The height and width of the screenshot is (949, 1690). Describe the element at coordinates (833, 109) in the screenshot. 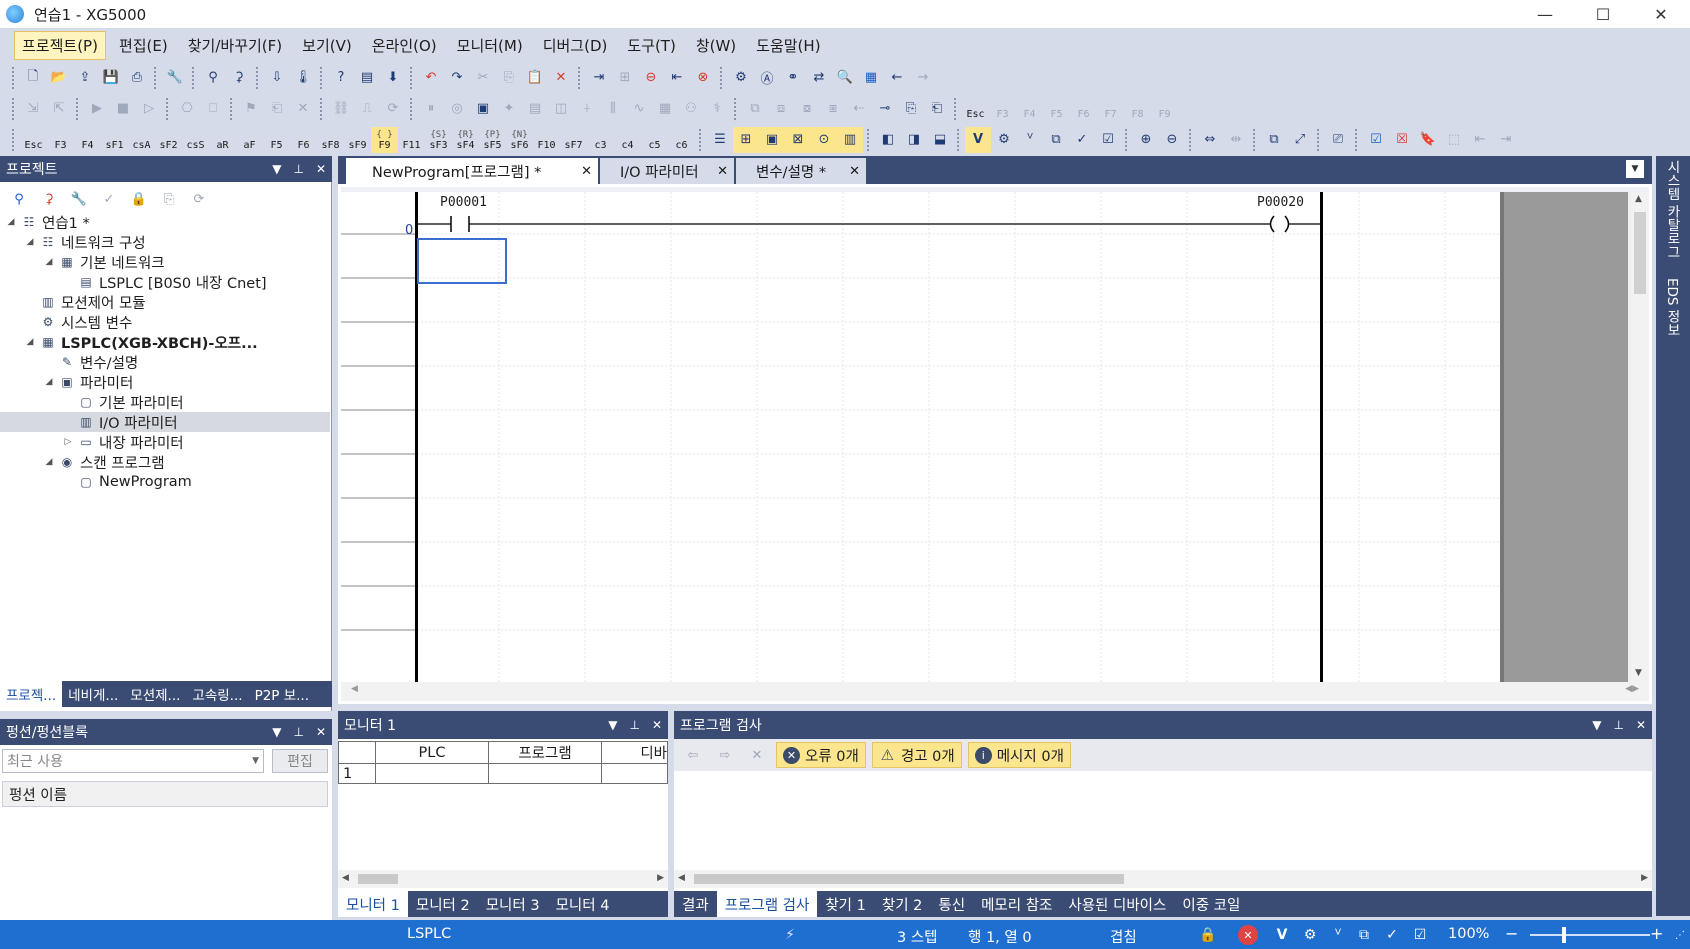

I see `view-4-icon: ⧆` at that location.